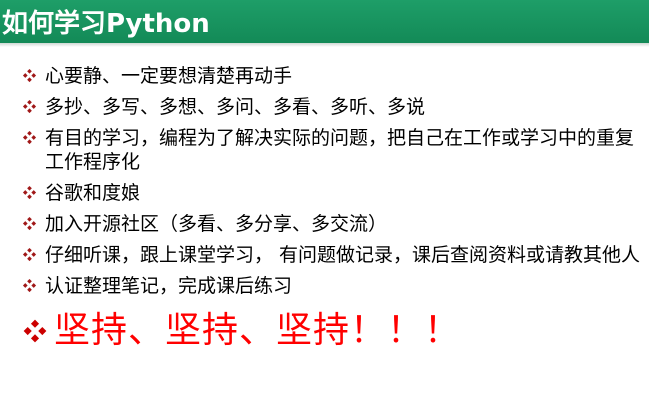 This screenshot has width=649, height=410. I want to click on list-item-text: 多抄、多写、多想、多问、多看、多听、多说, so click(235, 107).